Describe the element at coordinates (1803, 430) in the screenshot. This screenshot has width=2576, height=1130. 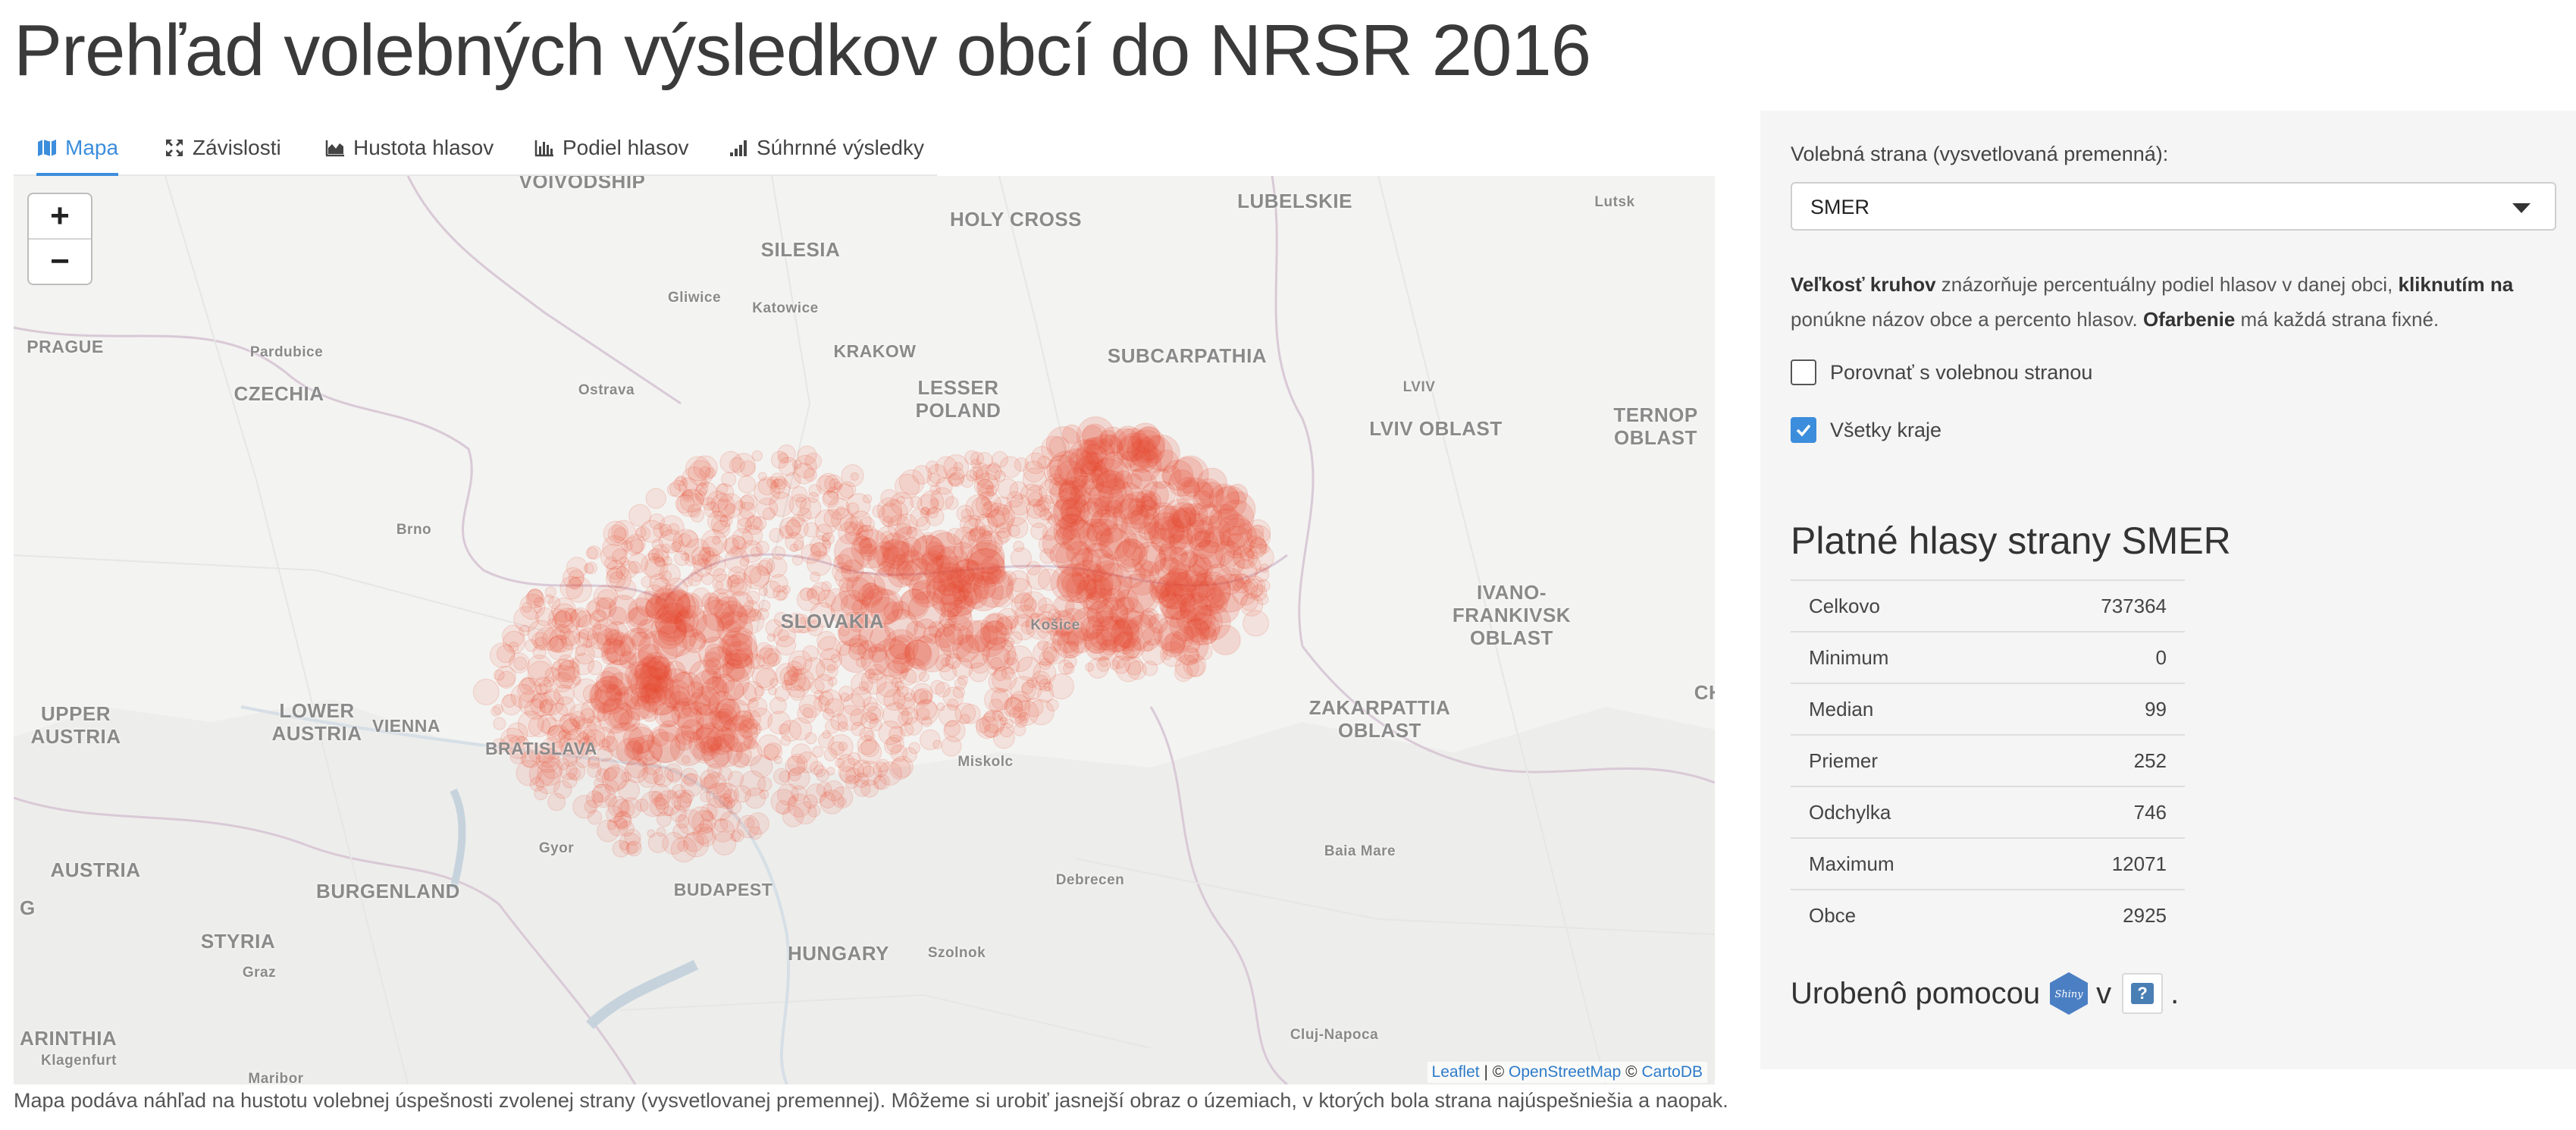
I see `checkbox-checked` at that location.